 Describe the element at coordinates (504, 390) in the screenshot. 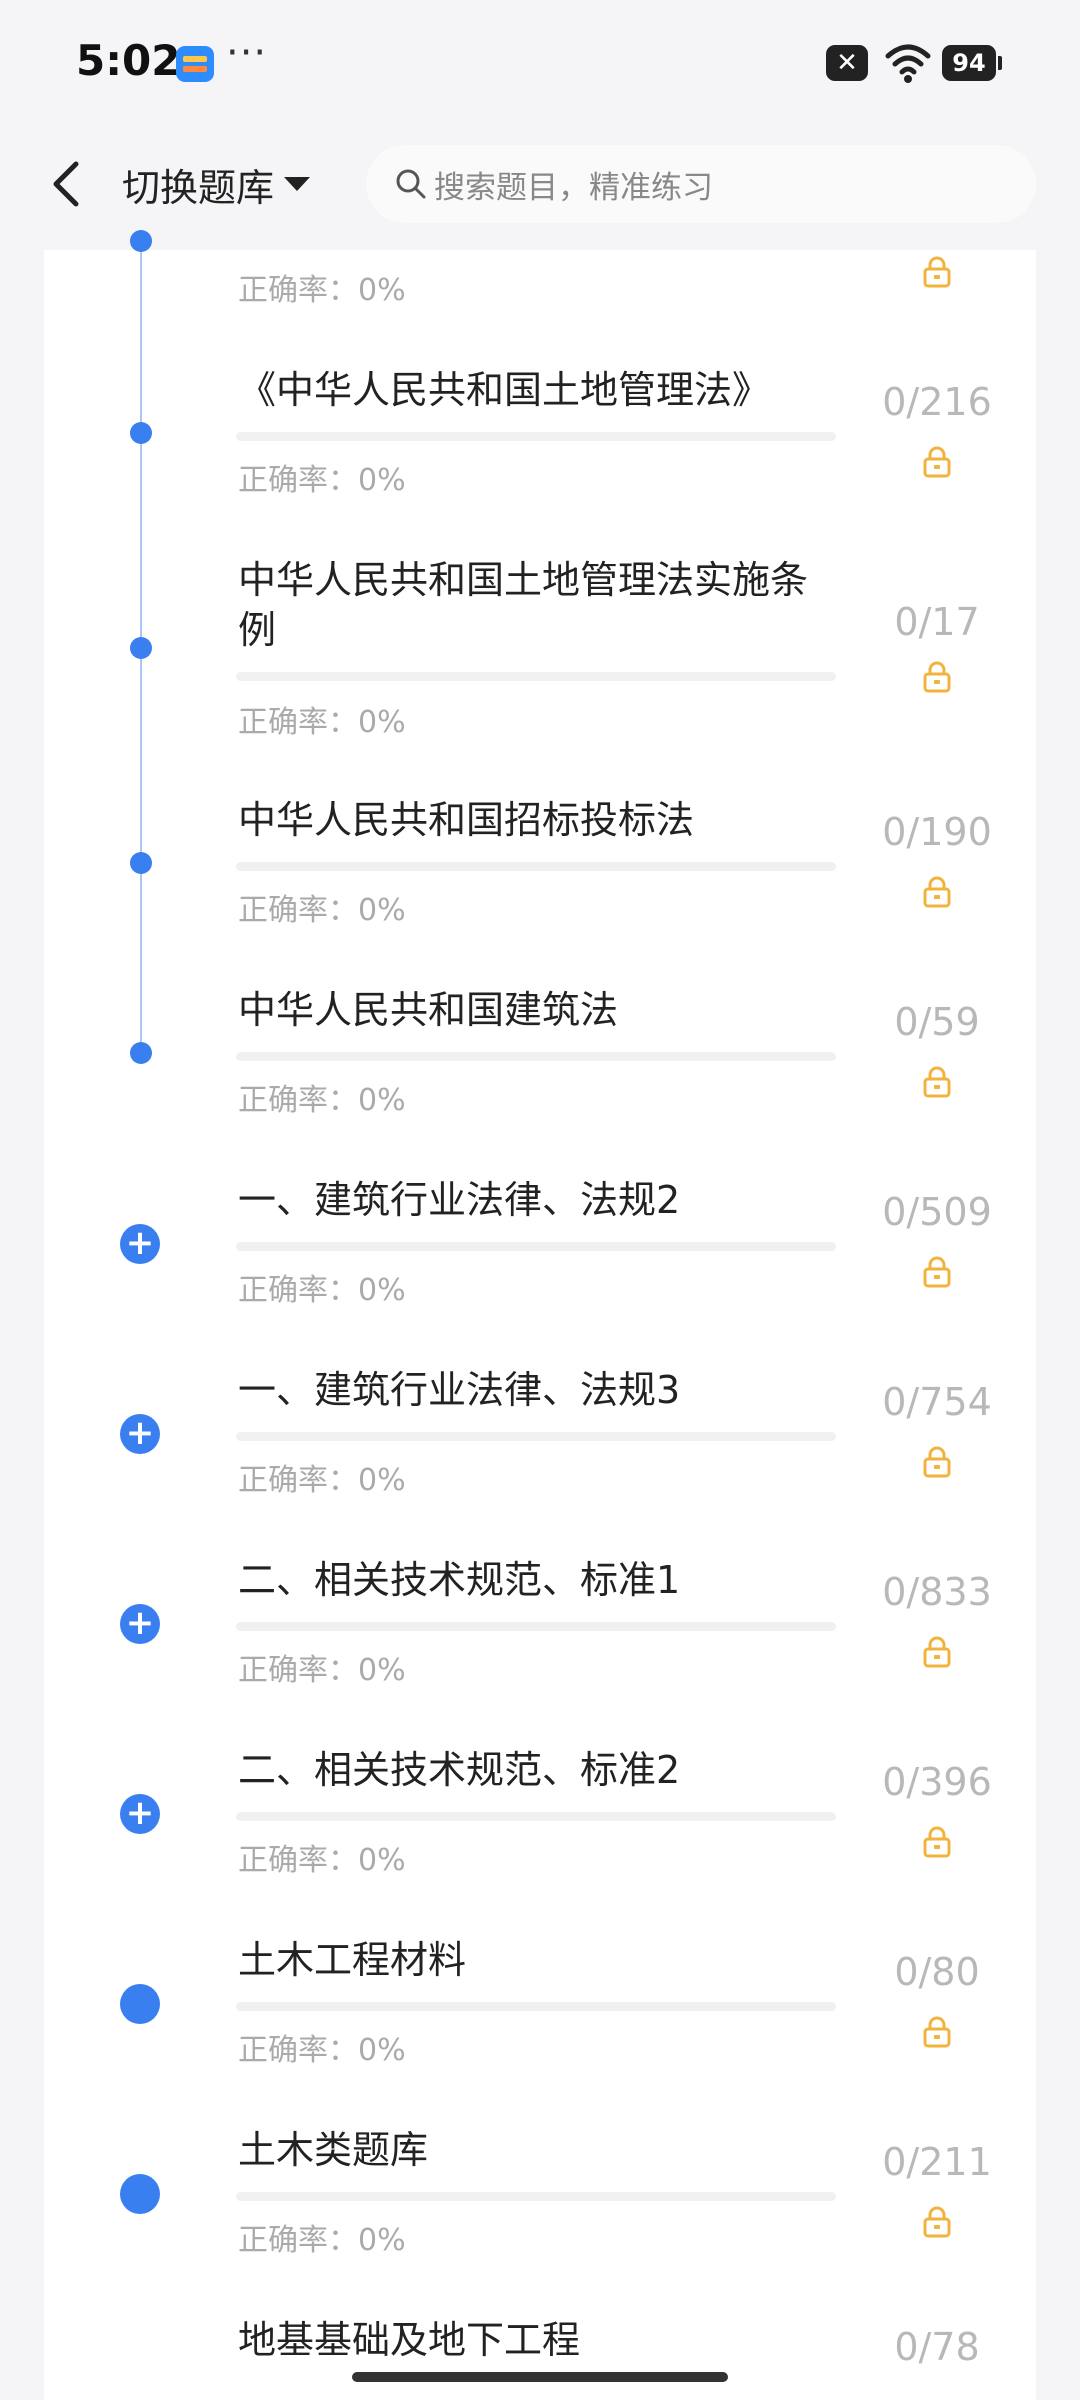

I see `chapter-title: 《中华人民共和国土地管理法》` at that location.